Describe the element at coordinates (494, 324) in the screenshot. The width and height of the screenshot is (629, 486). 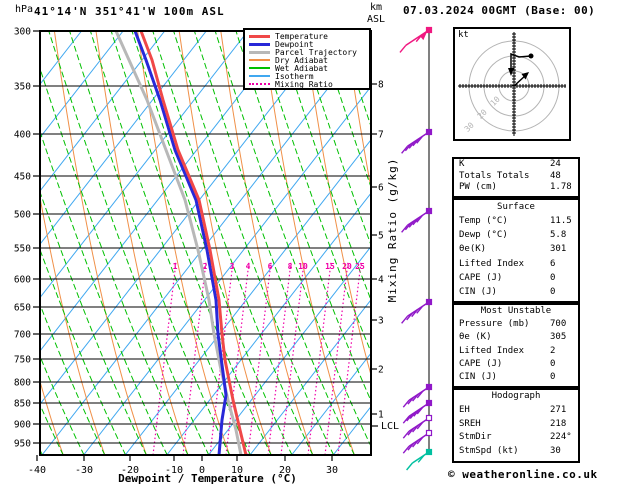
I see `row-label: Pressure (mb)` at that location.